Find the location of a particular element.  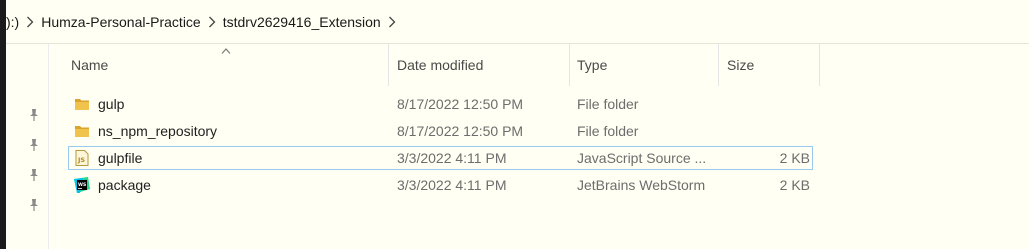

column-header-type: Type is located at coordinates (644, 65).